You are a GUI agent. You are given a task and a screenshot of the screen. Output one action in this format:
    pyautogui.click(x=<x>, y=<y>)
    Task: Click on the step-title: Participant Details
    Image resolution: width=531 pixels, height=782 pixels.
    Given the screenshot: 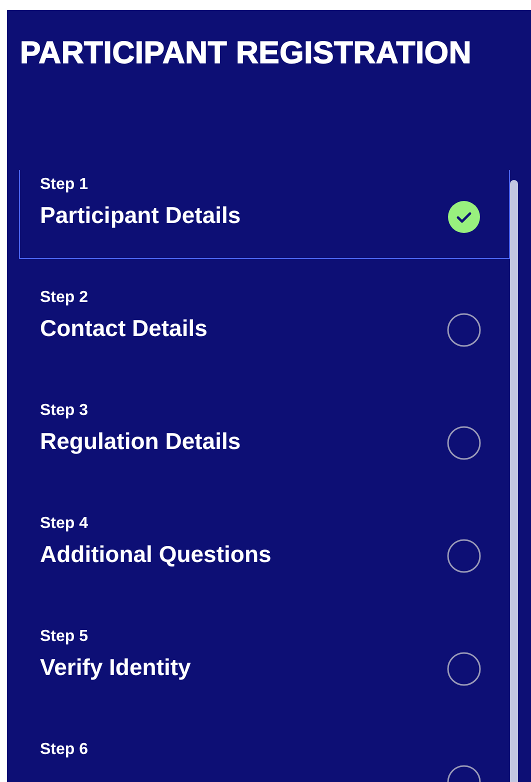 What is the action you would take?
    pyautogui.click(x=140, y=215)
    